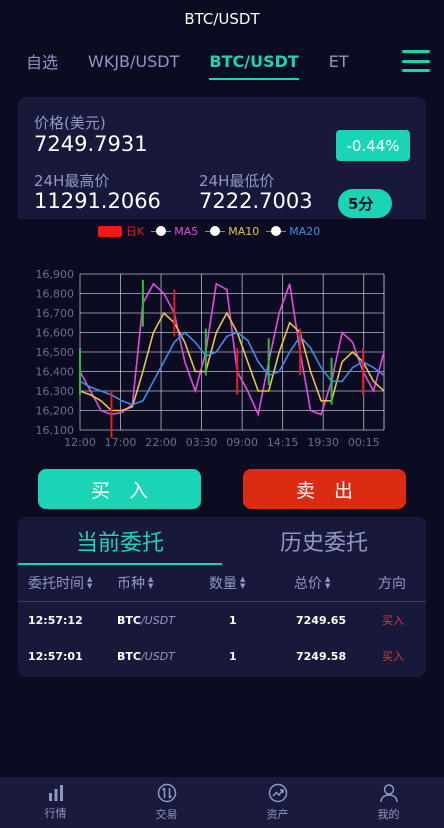  What do you see at coordinates (91, 144) in the screenshot?
I see `current-price: 7249.7931` at bounding box center [91, 144].